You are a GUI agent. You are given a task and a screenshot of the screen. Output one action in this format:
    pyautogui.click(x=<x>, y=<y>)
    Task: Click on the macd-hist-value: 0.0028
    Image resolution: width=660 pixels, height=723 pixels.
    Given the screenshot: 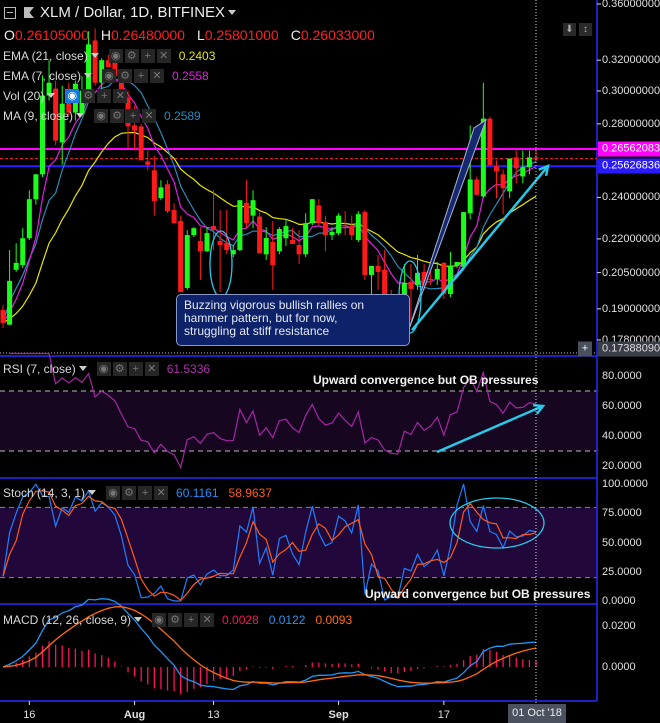 What is the action you would take?
    pyautogui.click(x=240, y=619)
    